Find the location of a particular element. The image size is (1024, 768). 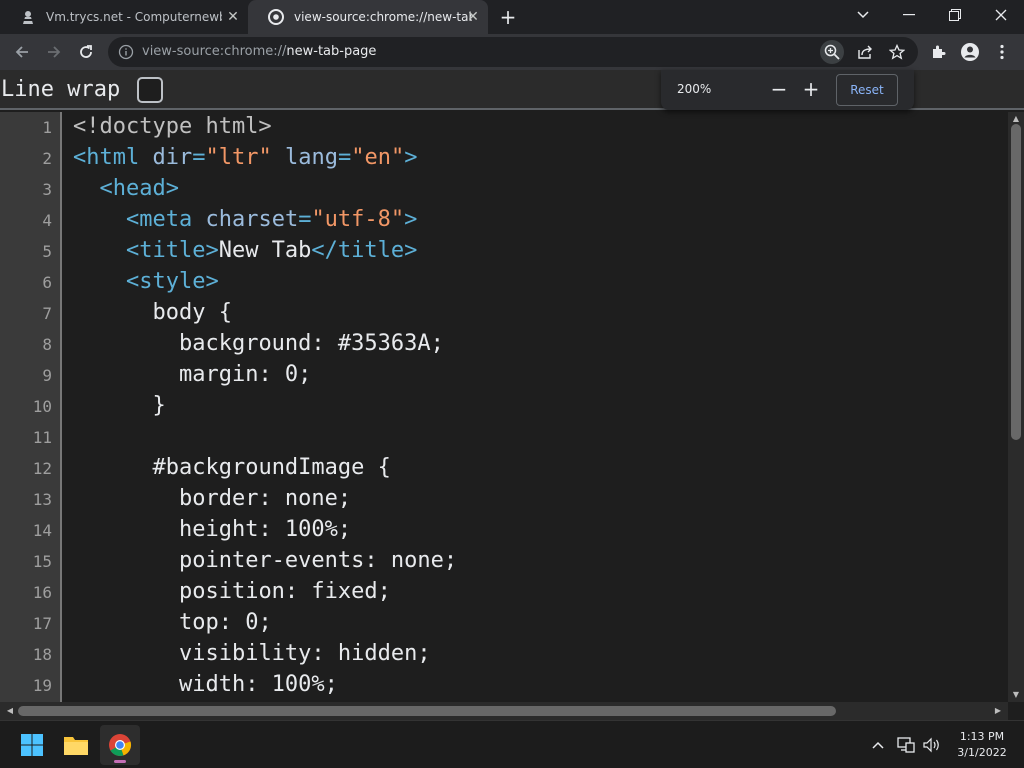

minimize-button is located at coordinates (909, 15).